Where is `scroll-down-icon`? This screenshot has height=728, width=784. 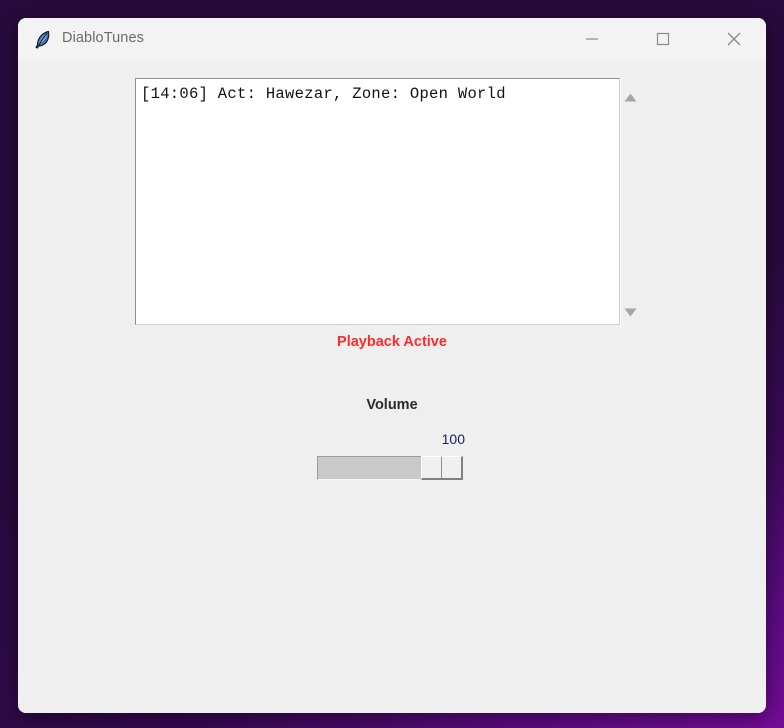 scroll-down-icon is located at coordinates (630, 312).